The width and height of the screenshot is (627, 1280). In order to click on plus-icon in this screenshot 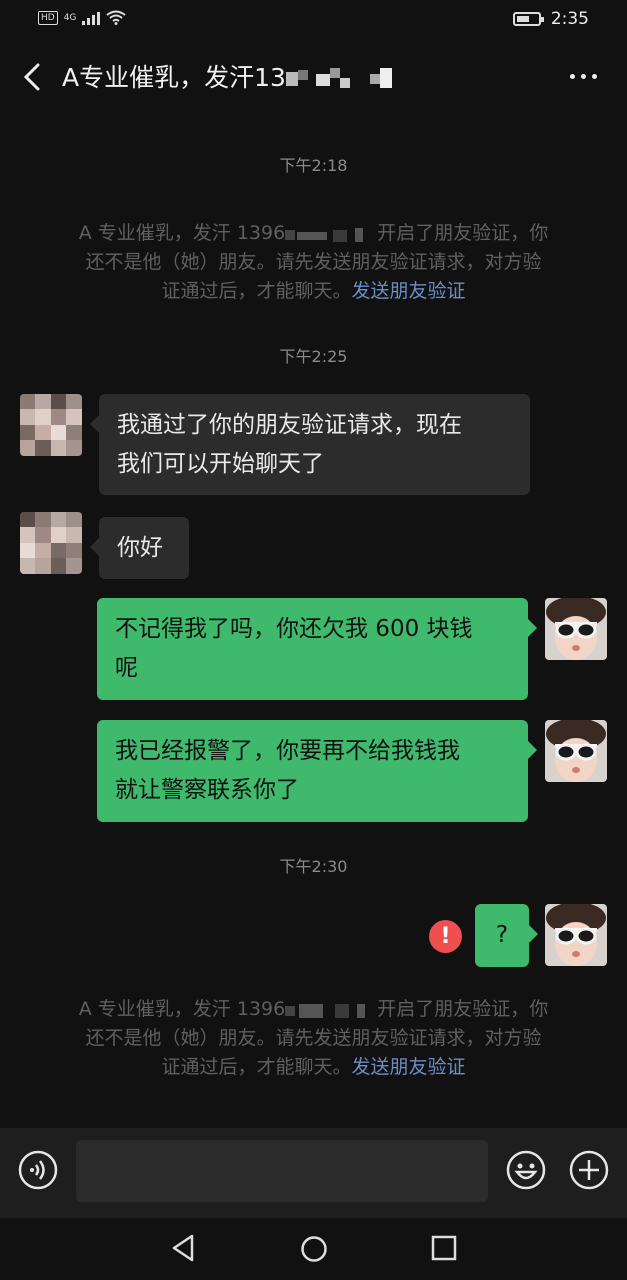, I will do `click(589, 1170)`.